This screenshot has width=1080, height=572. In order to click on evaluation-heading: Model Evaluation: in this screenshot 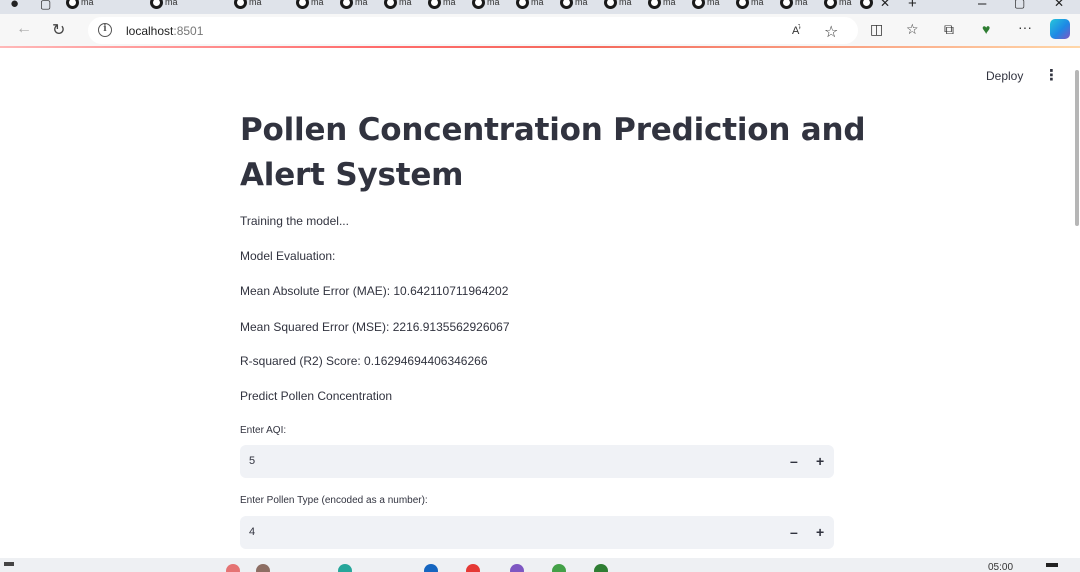, I will do `click(288, 256)`.